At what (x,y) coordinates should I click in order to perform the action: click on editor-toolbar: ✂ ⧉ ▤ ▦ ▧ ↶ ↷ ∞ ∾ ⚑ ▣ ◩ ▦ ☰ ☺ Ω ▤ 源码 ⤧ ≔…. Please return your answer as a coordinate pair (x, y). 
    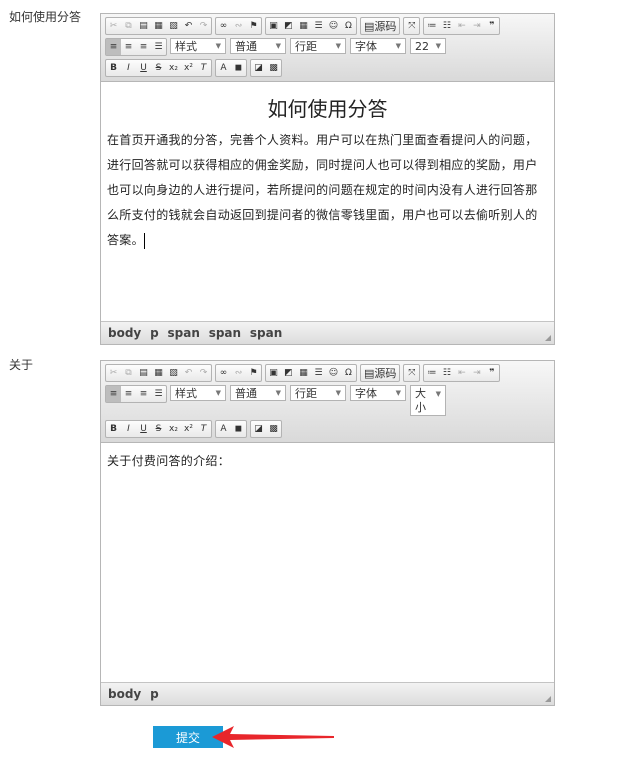
    Looking at the image, I should click on (327, 402).